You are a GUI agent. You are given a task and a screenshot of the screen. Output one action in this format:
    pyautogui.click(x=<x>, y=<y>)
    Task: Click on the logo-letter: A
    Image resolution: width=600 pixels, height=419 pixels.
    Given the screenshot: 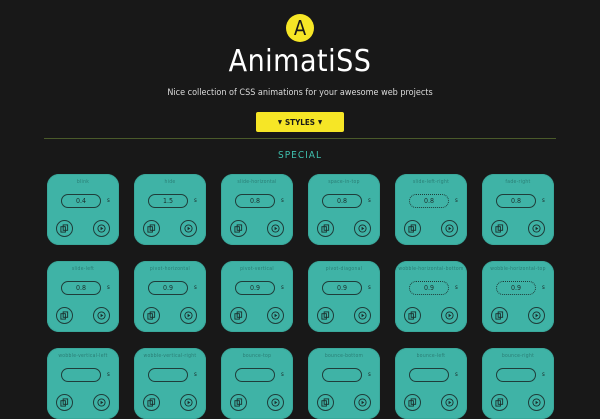 What is the action you would take?
    pyautogui.click(x=300, y=28)
    